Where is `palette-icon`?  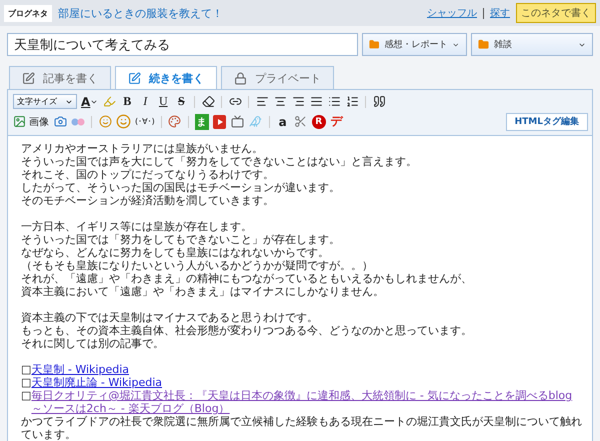 palette-icon is located at coordinates (175, 122).